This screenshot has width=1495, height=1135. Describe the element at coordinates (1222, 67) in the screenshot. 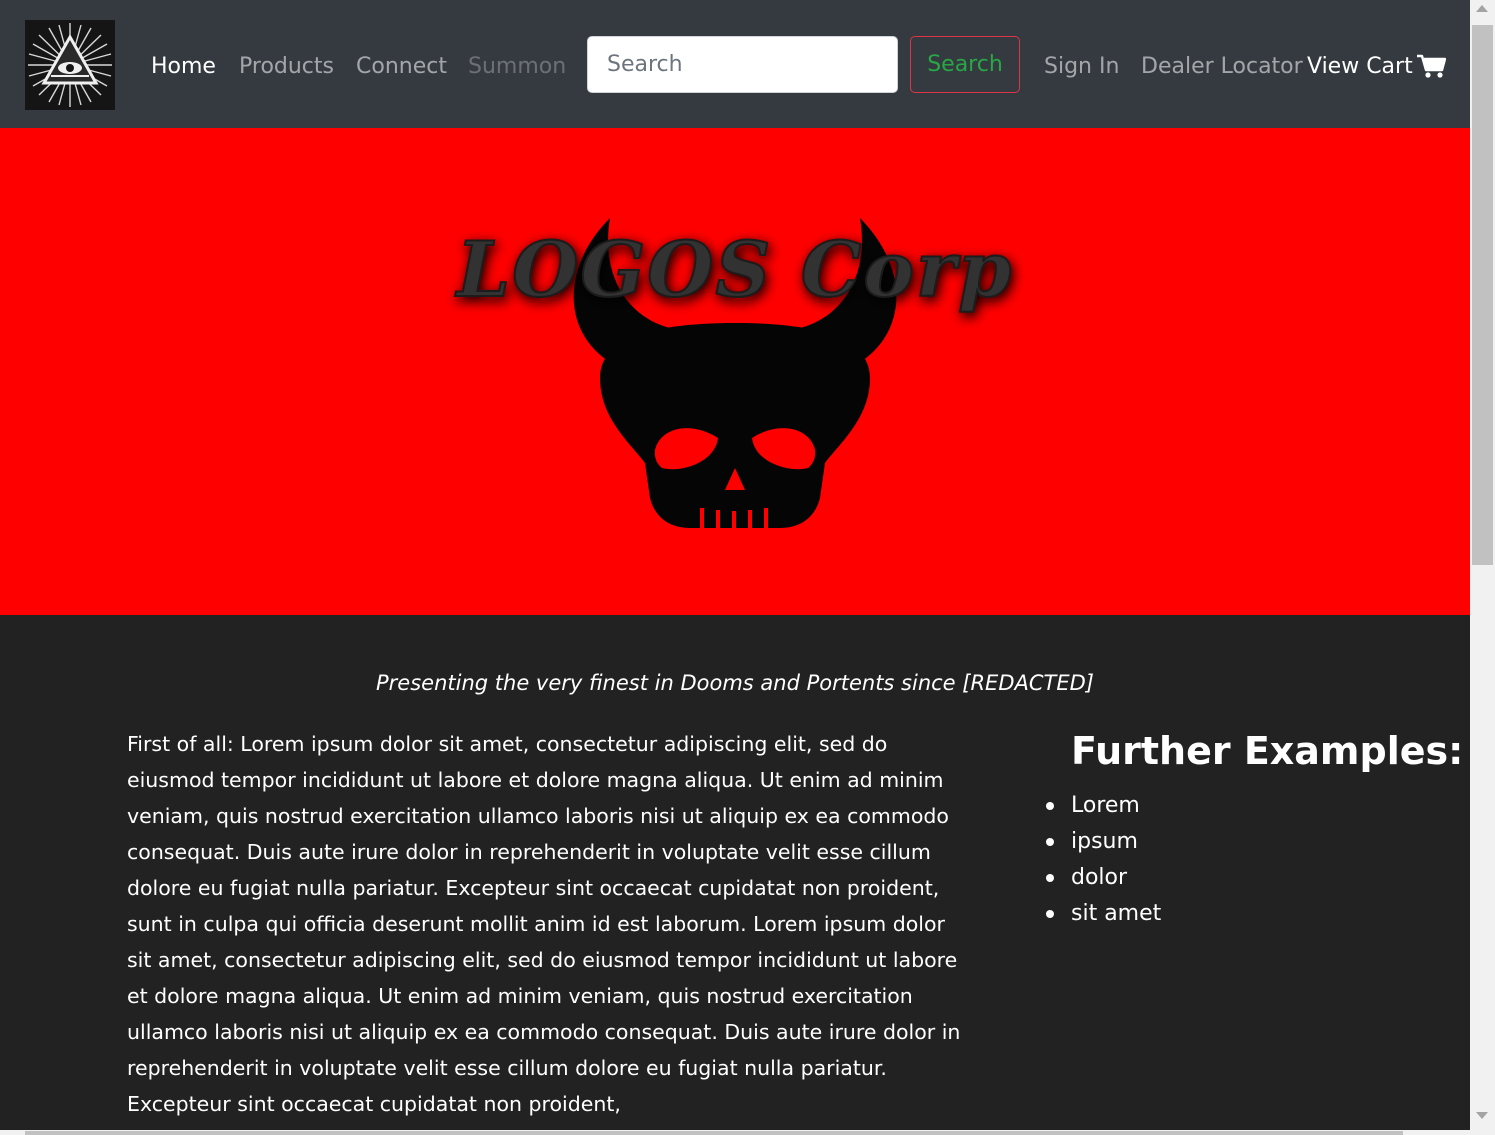

I see `dealer-locator-link: Dealer Locator` at that location.